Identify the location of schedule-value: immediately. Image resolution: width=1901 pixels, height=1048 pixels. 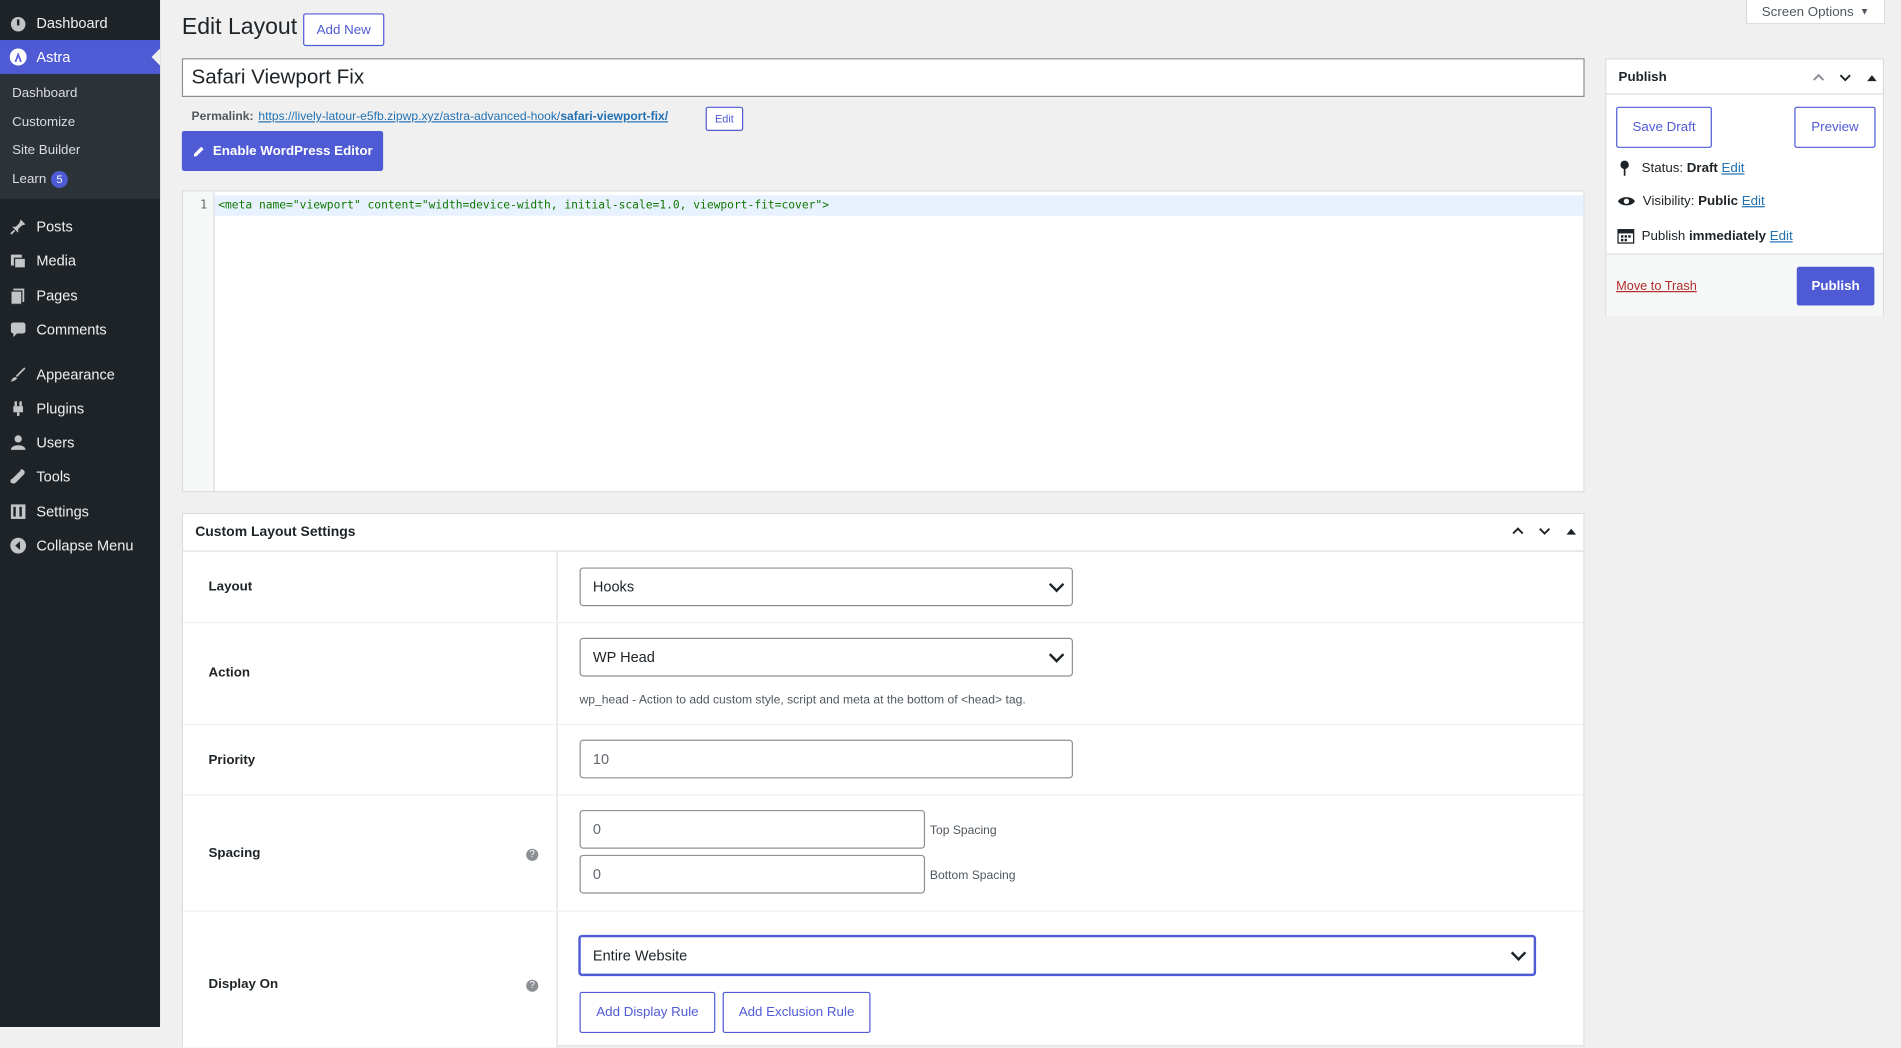
(1727, 236).